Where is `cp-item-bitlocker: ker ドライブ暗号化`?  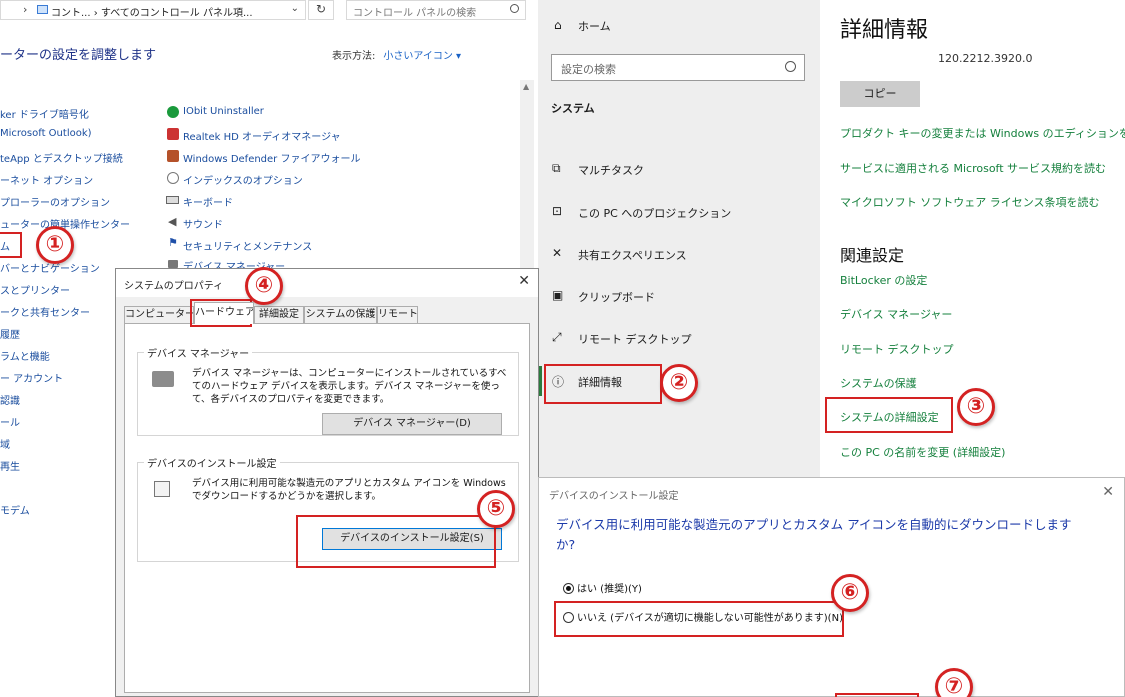
cp-item-bitlocker: ker ドライブ暗号化 is located at coordinates (44, 113).